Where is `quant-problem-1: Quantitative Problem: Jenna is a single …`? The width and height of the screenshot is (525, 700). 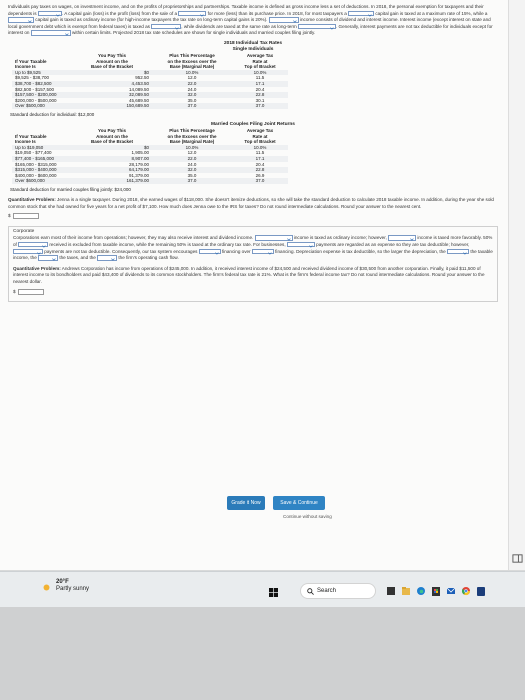
quant-problem-1: Quantitative Problem: Jenna is a single … is located at coordinates (253, 203).